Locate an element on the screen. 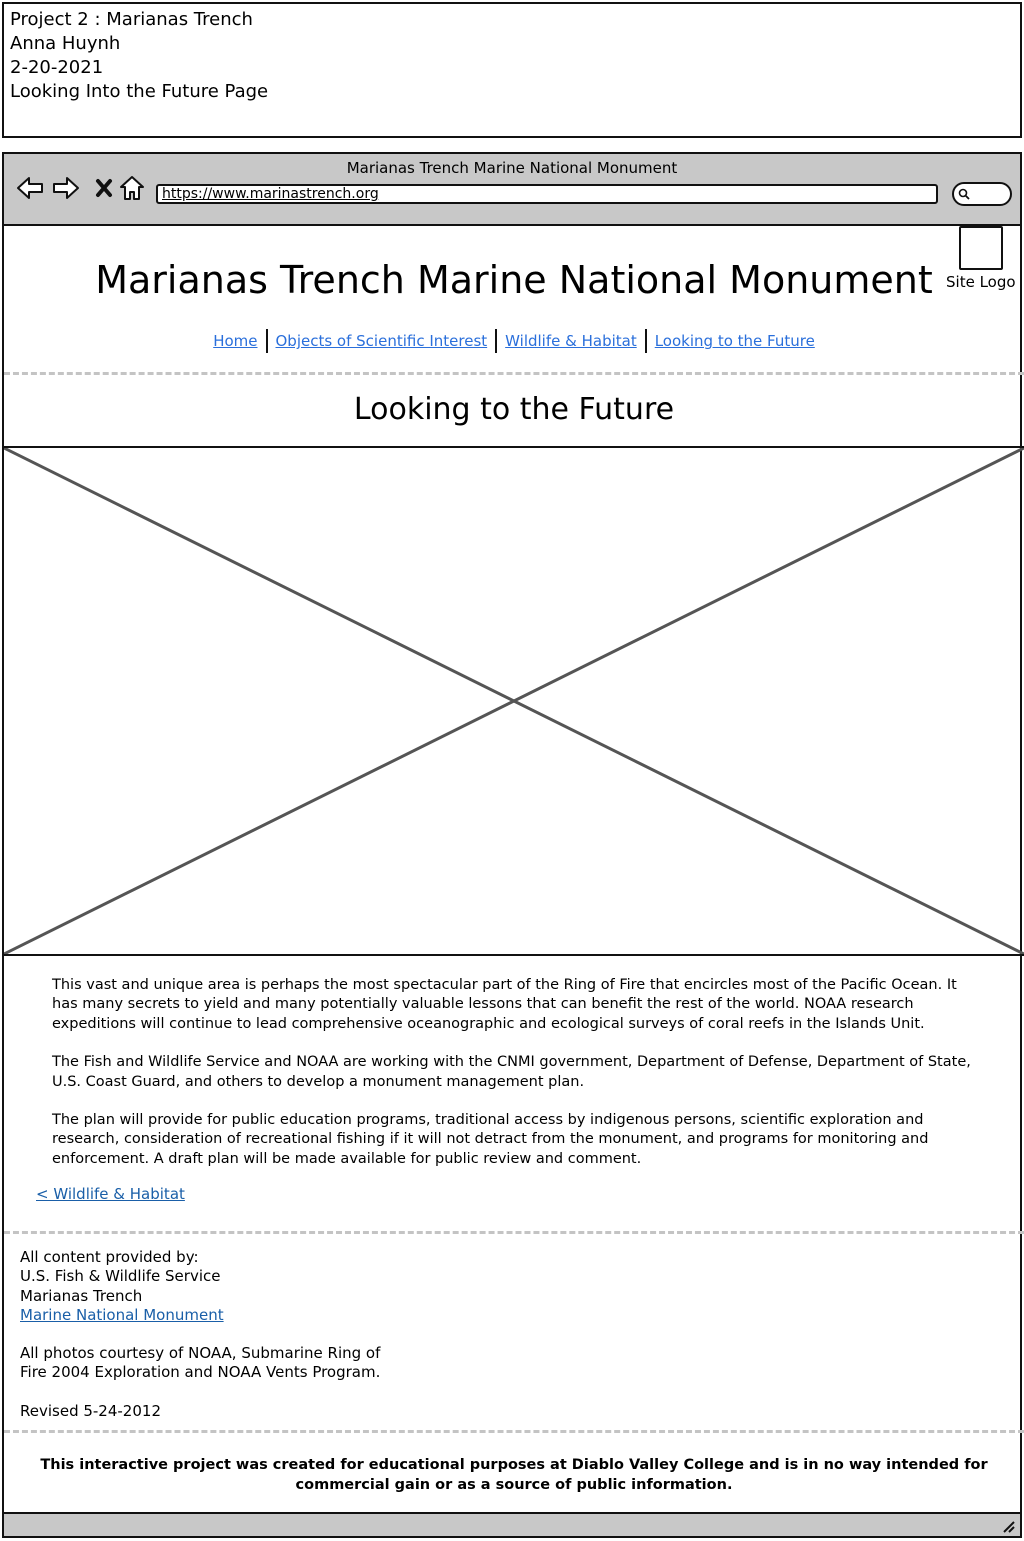  annotation-line: Anna Huynh is located at coordinates (65, 43).